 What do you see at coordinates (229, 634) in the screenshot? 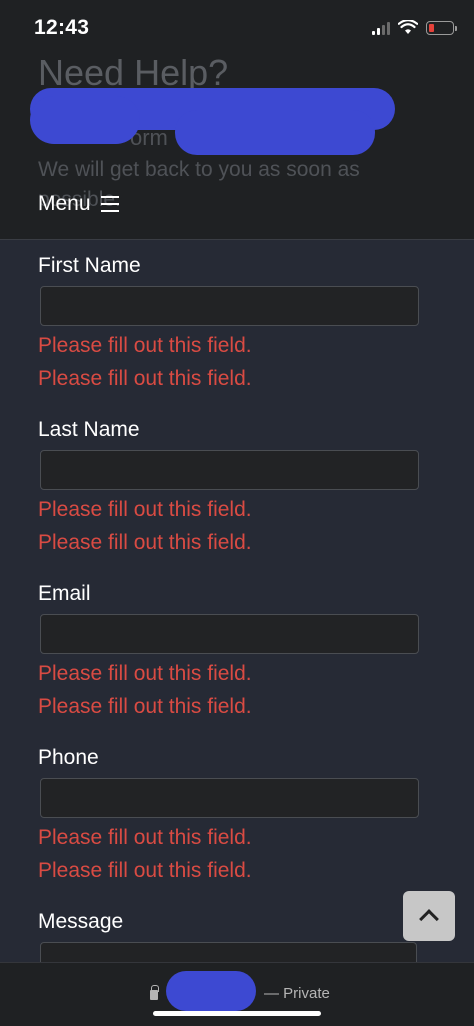
I see `email-input` at bounding box center [229, 634].